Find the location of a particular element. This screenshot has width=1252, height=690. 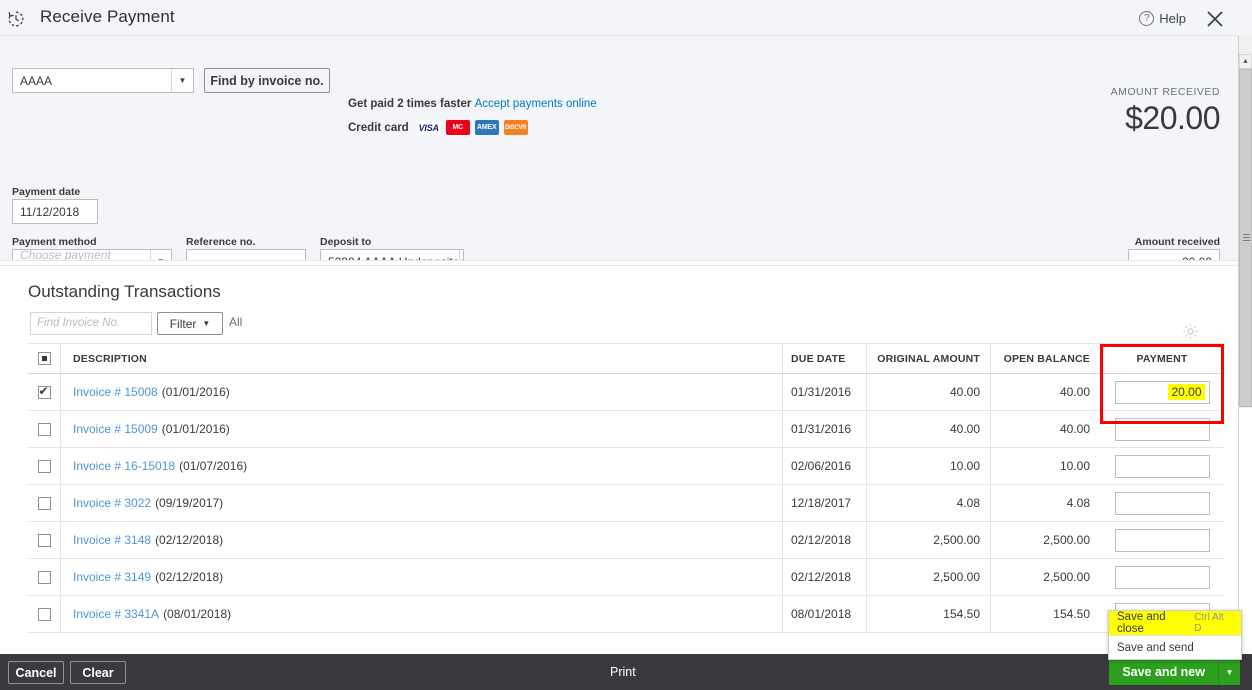

menu-item-save-and-send: Save and send is located at coordinates (1175, 647).